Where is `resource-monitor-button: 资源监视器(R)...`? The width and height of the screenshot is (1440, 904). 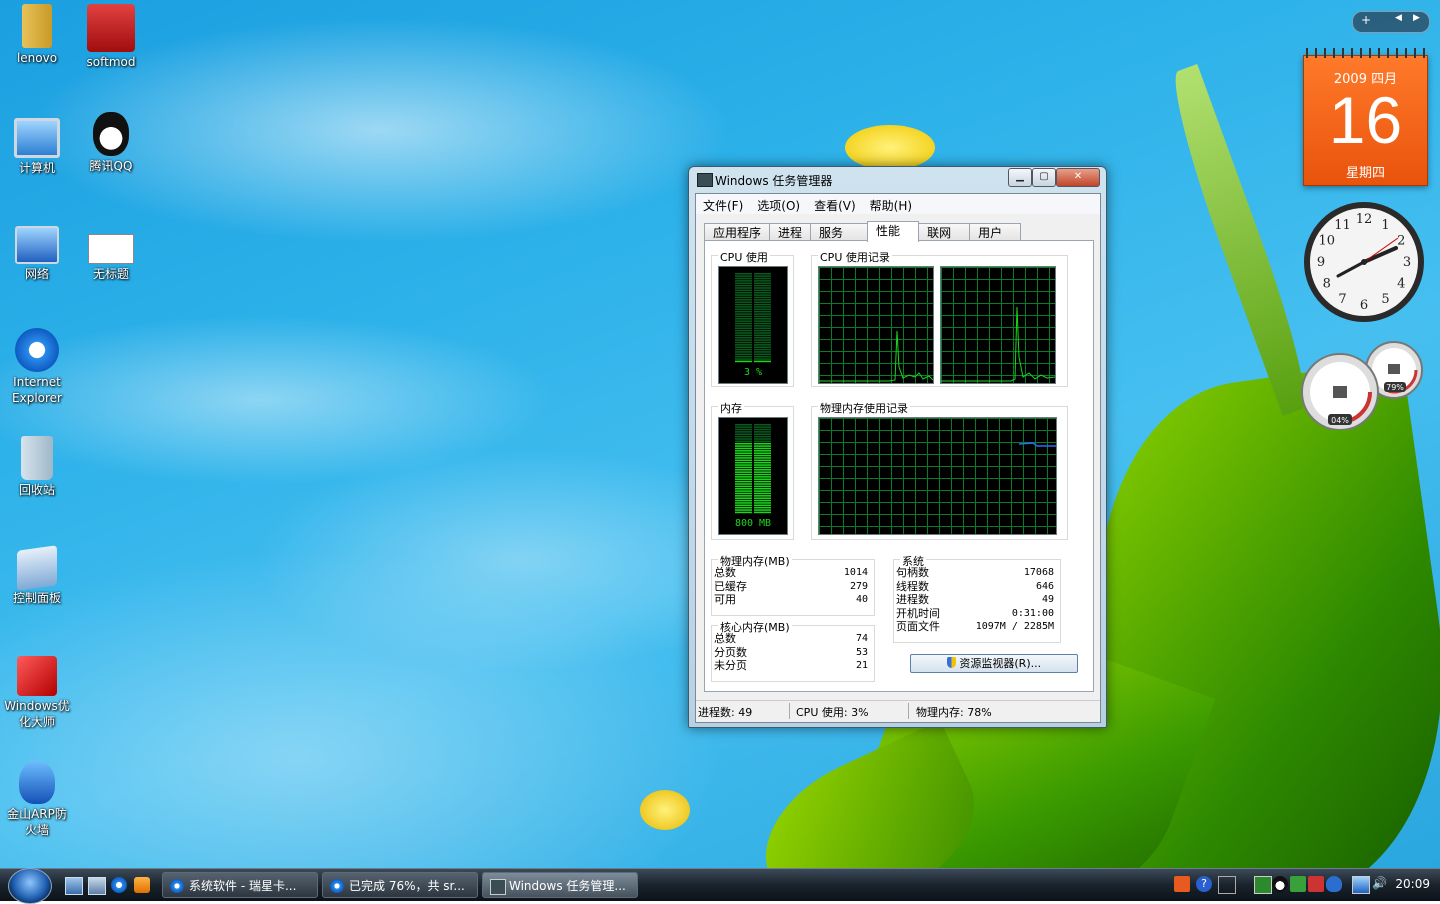 resource-monitor-button: 资源监视器(R)... is located at coordinates (994, 663).